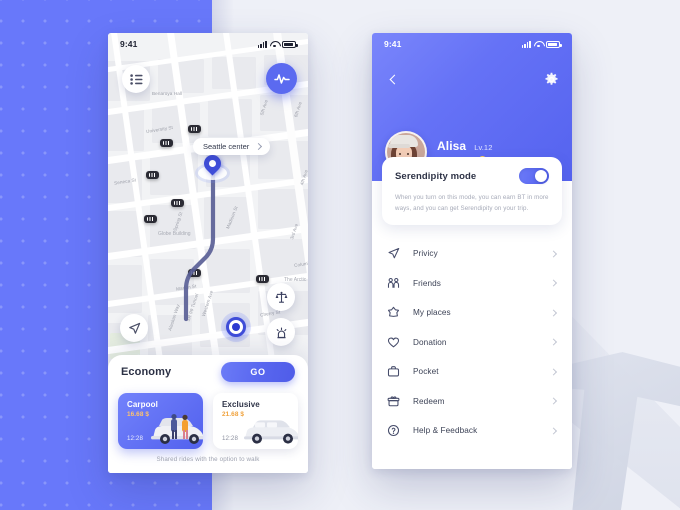  What do you see at coordinates (167, 93) in the screenshot?
I see `map-street-label: Benaroya Hall` at bounding box center [167, 93].